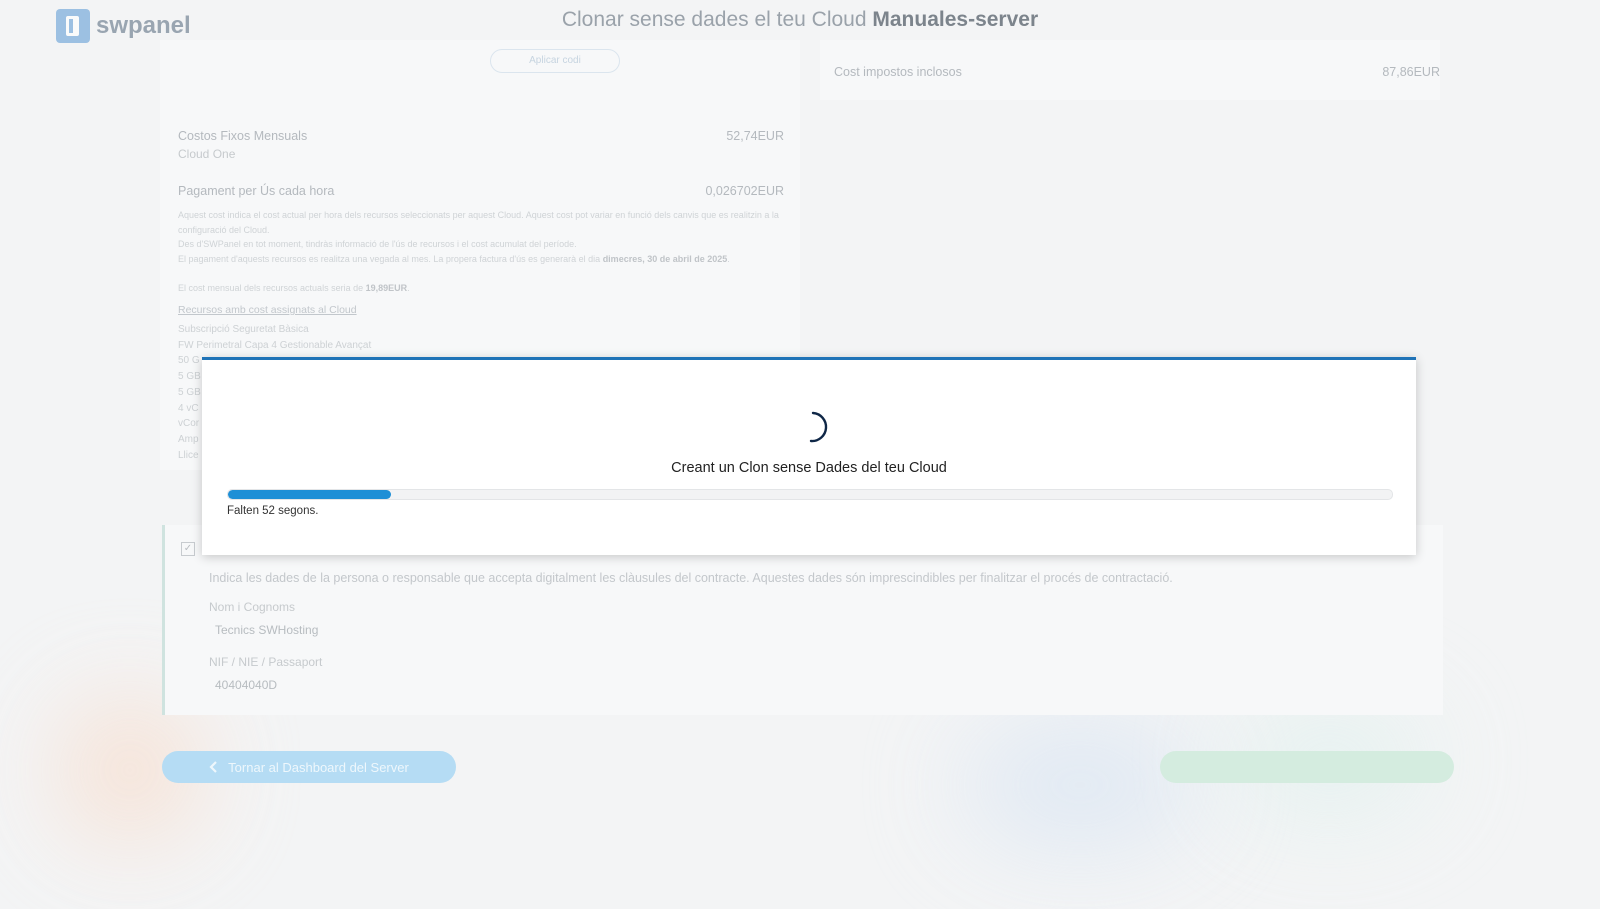 The image size is (1600, 909). What do you see at coordinates (243, 136) in the screenshot?
I see `fixed-costs-label: Costos Fixos Mensuals` at bounding box center [243, 136].